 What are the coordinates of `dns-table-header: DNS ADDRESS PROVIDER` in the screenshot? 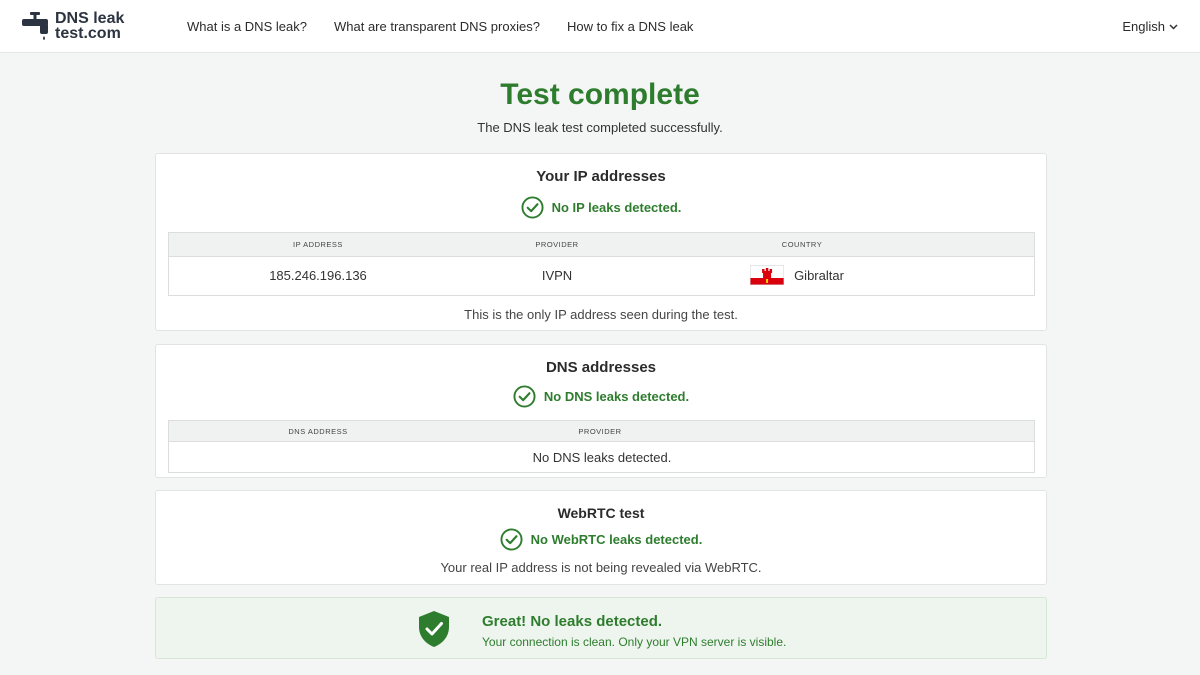 It's located at (601, 431).